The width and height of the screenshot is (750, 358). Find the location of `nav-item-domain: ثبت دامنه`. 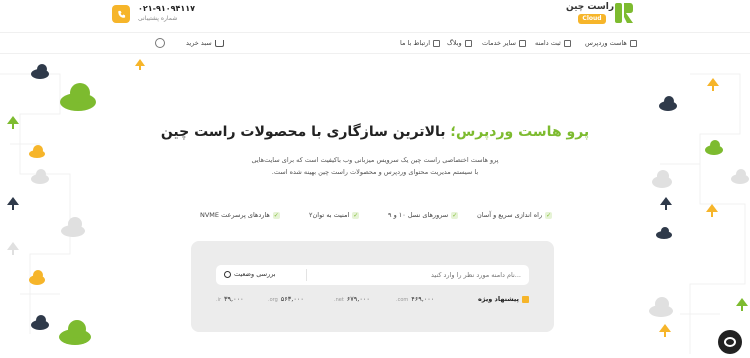

nav-item-domain: ثبت دامنه is located at coordinates (553, 43).